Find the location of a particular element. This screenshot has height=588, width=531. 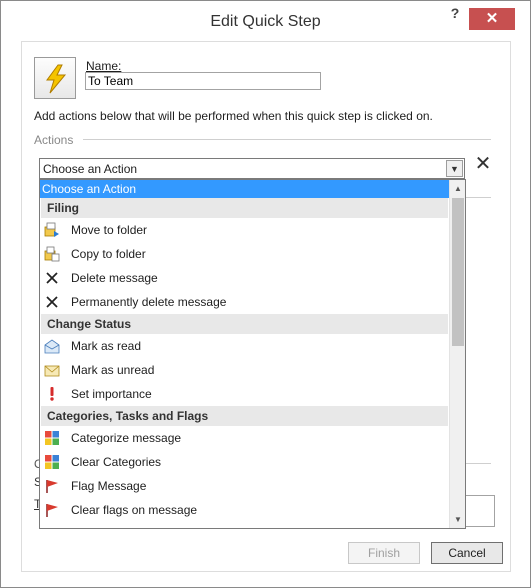

group-header-label: Categories, Tasks and Flags is located at coordinates (128, 416).